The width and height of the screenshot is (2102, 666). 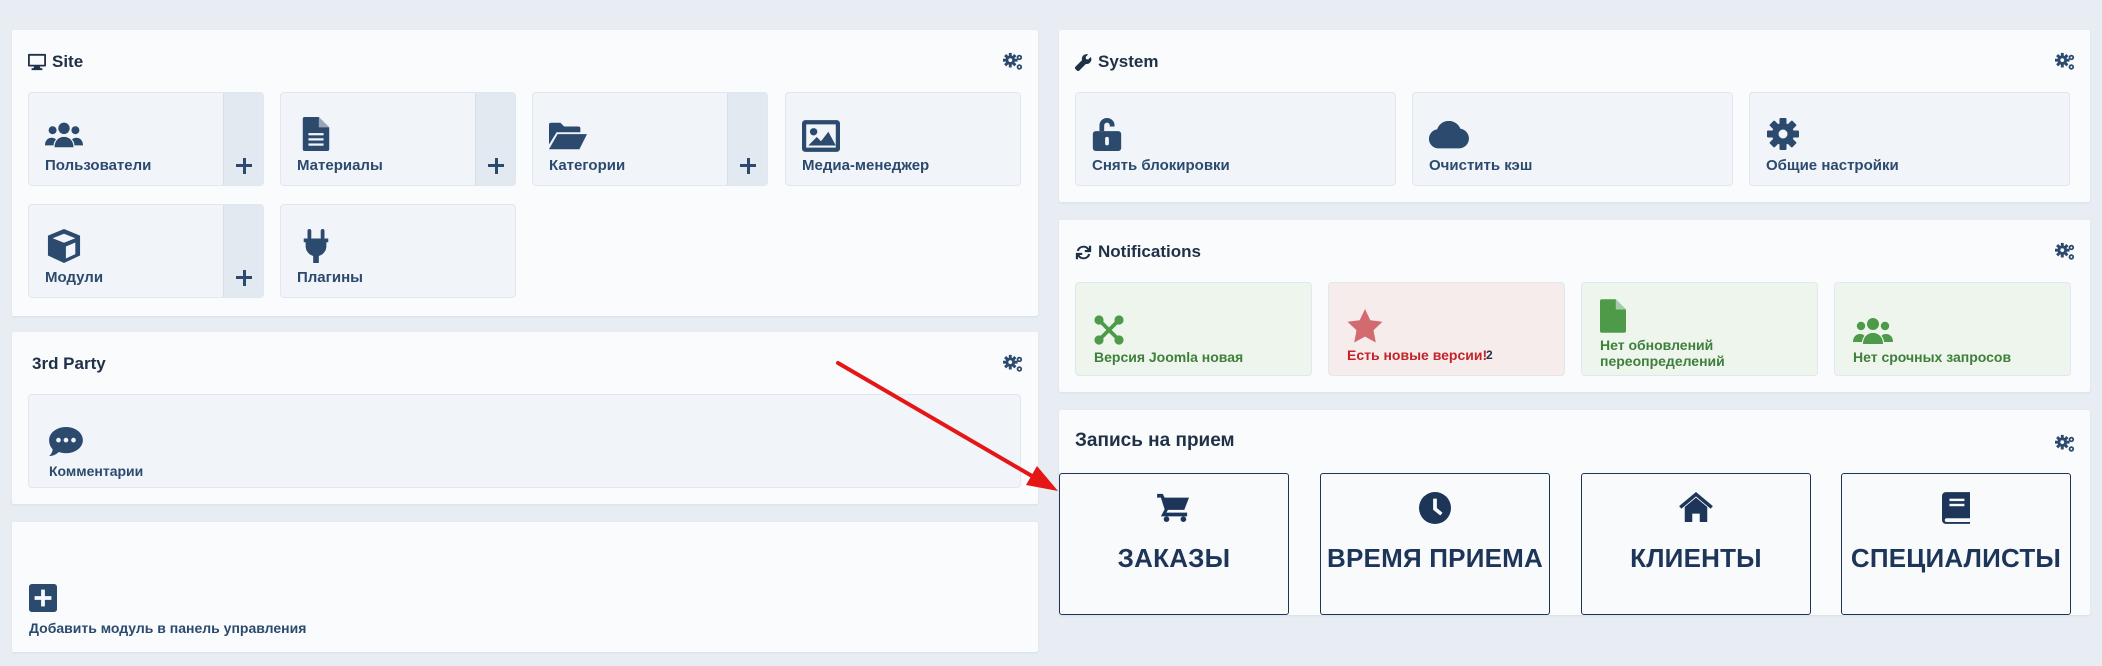 I want to click on notification-joomla-version-label: Версия Joomla новая, so click(x=1169, y=357).